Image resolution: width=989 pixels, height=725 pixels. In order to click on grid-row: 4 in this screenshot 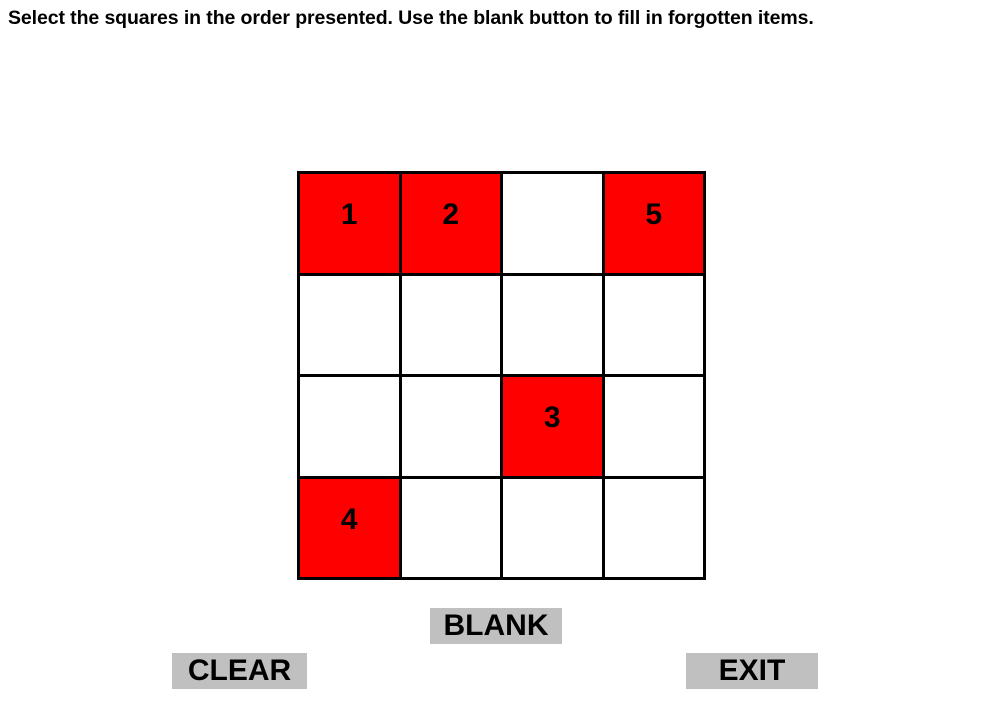, I will do `click(501, 527)`.